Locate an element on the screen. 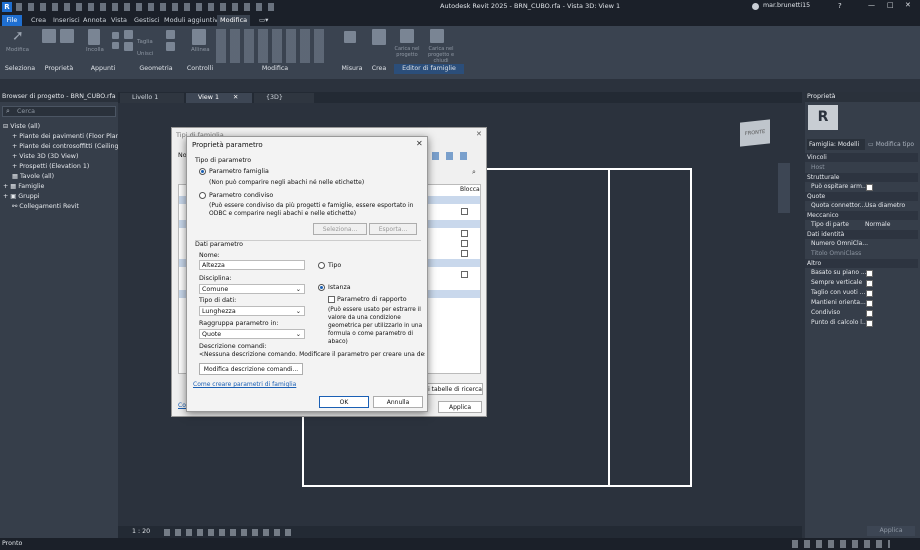  type-properties-icon is located at coordinates (67, 36).